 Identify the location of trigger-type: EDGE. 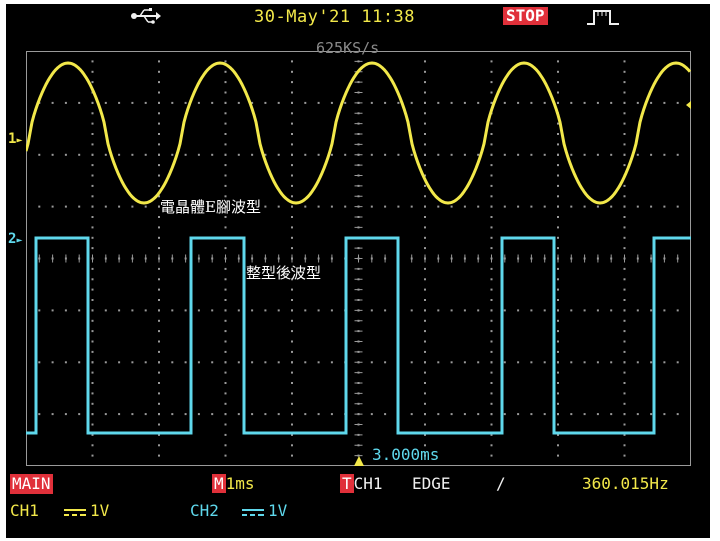
(431, 483).